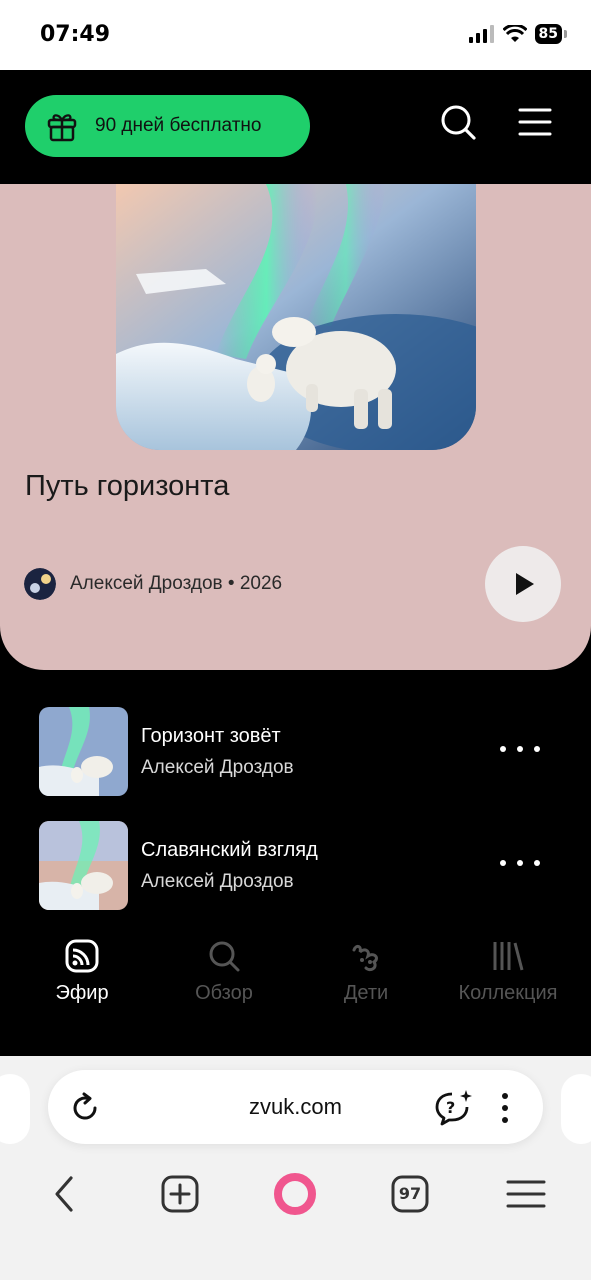  I want to click on tab-label: Эфир, so click(82, 993).